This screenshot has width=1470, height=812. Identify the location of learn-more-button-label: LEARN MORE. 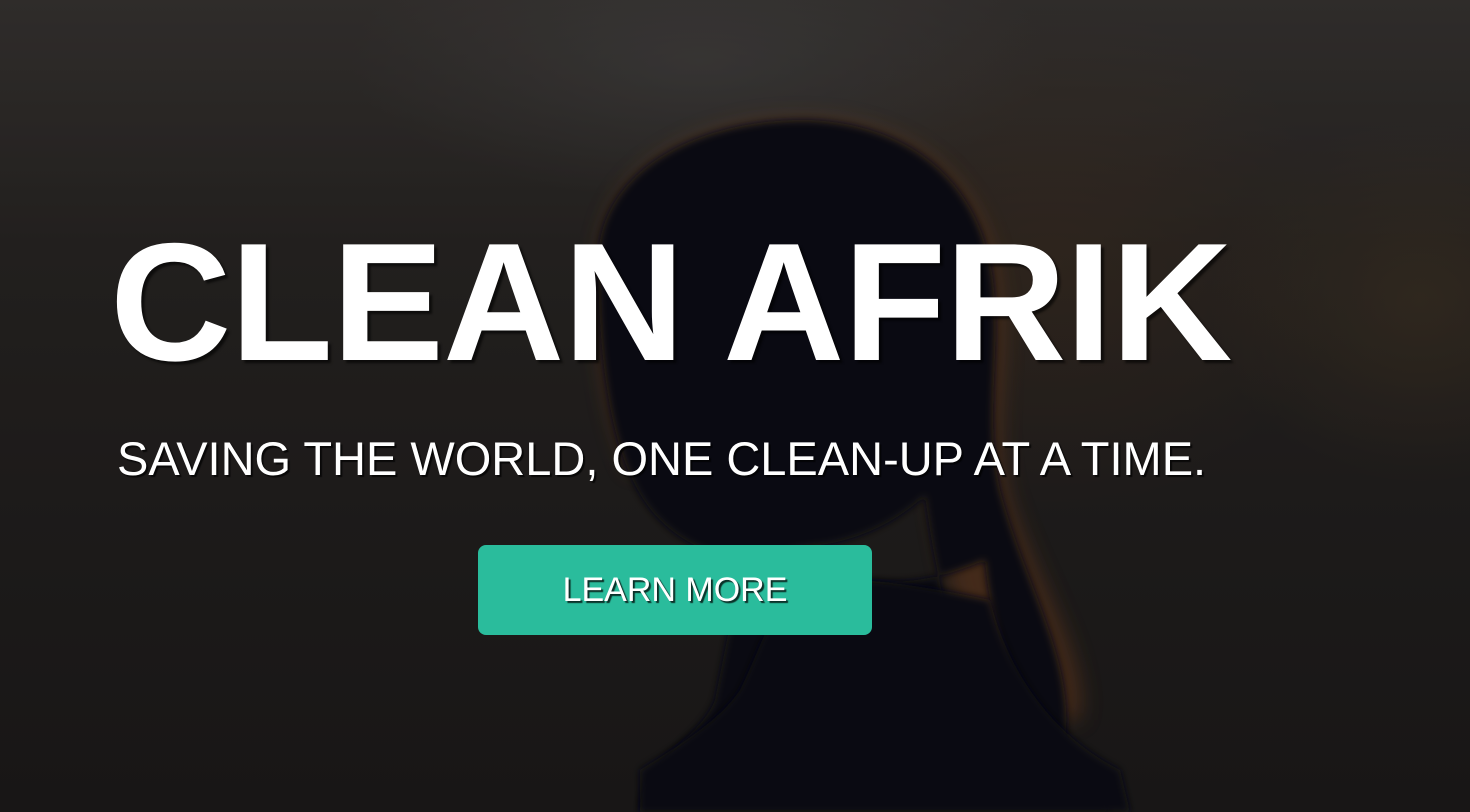
(675, 589).